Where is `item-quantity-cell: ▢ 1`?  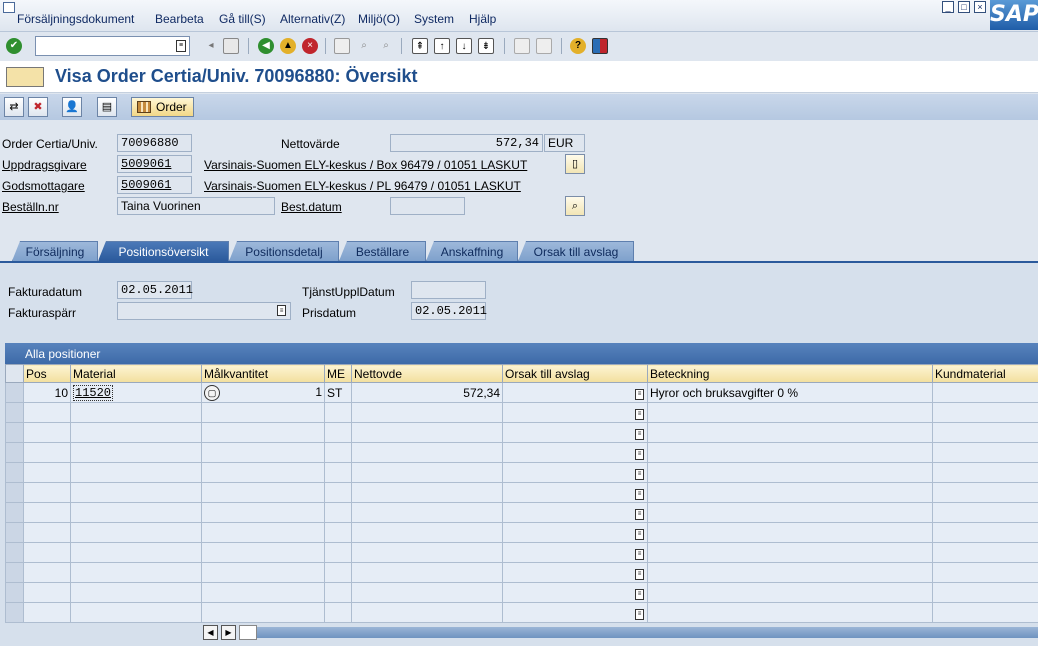 item-quantity-cell: ▢ 1 is located at coordinates (263, 392).